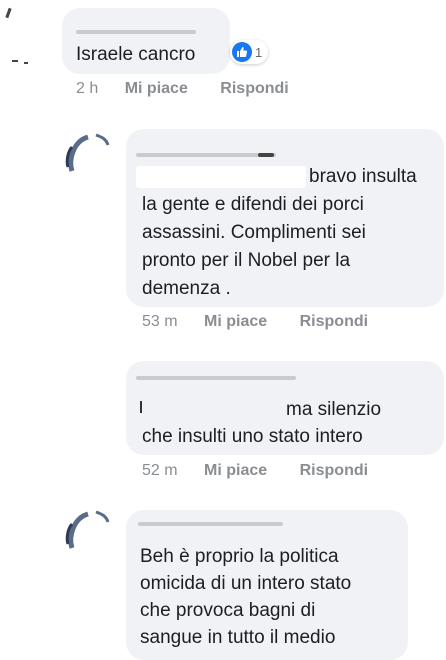  What do you see at coordinates (253, 204) in the screenshot?
I see `comment-text-line: la gente e difendi dei porci` at bounding box center [253, 204].